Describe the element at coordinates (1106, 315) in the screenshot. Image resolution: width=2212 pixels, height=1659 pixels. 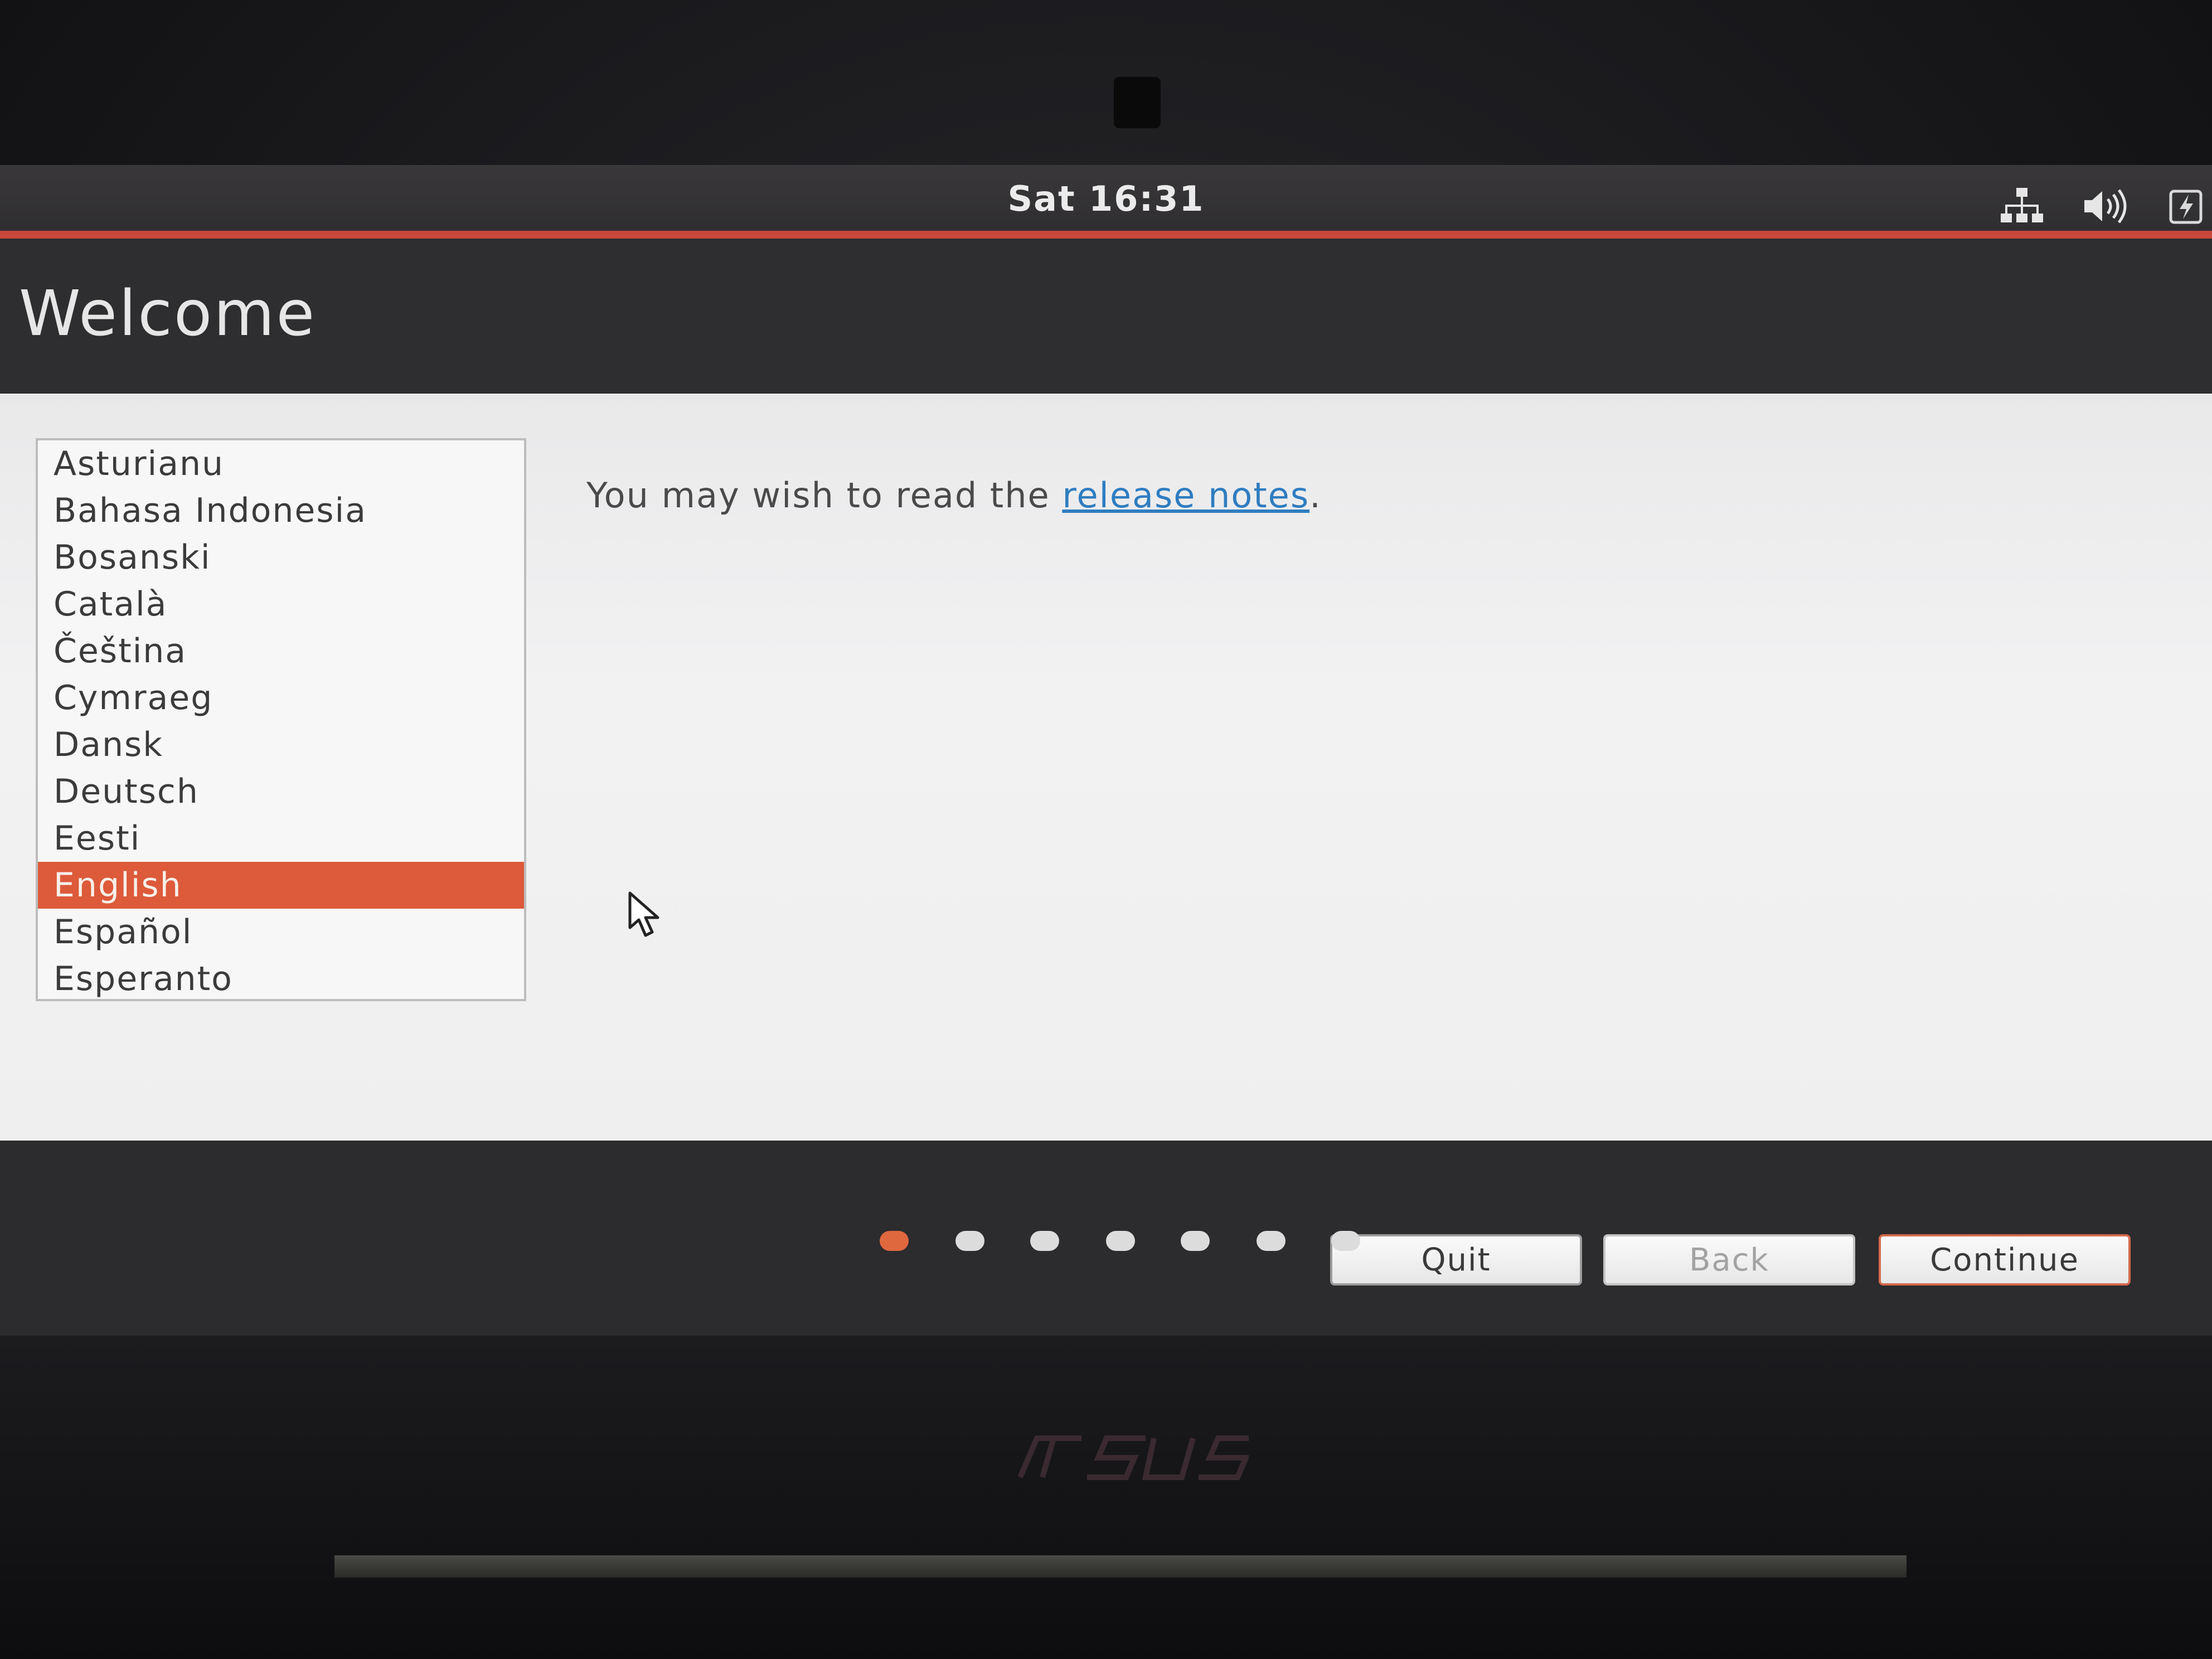
I see `page-header: Welcome` at that location.